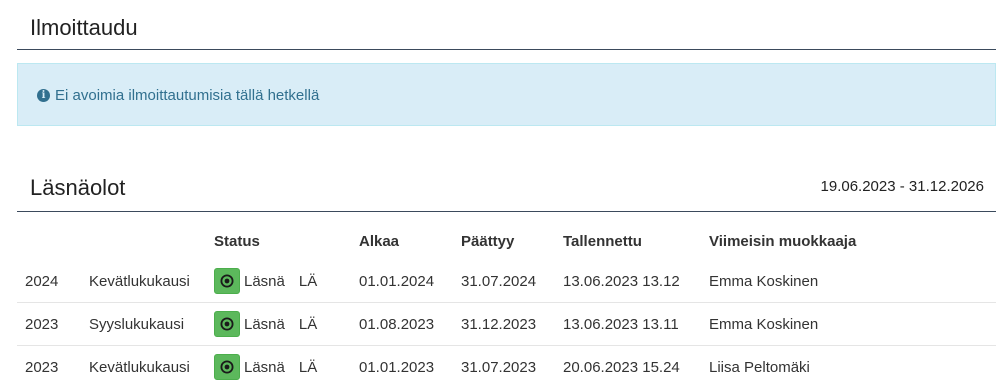  What do you see at coordinates (602, 241) in the screenshot?
I see `column-header-saved: Tallennettu` at bounding box center [602, 241].